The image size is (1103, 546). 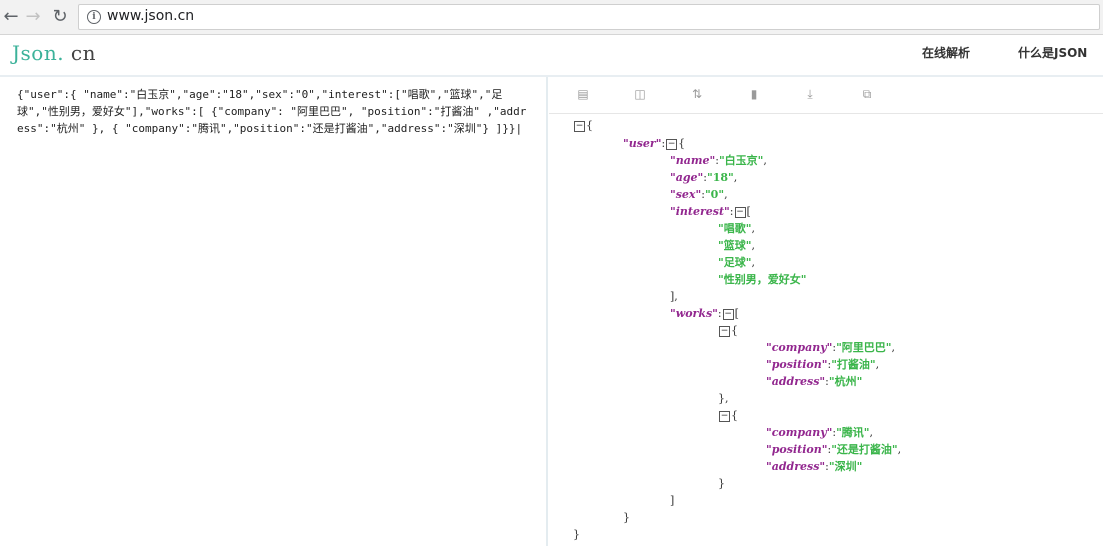 What do you see at coordinates (762, 279) in the screenshot?
I see `tree-line-interest-item: "性别男，爱好女"` at bounding box center [762, 279].